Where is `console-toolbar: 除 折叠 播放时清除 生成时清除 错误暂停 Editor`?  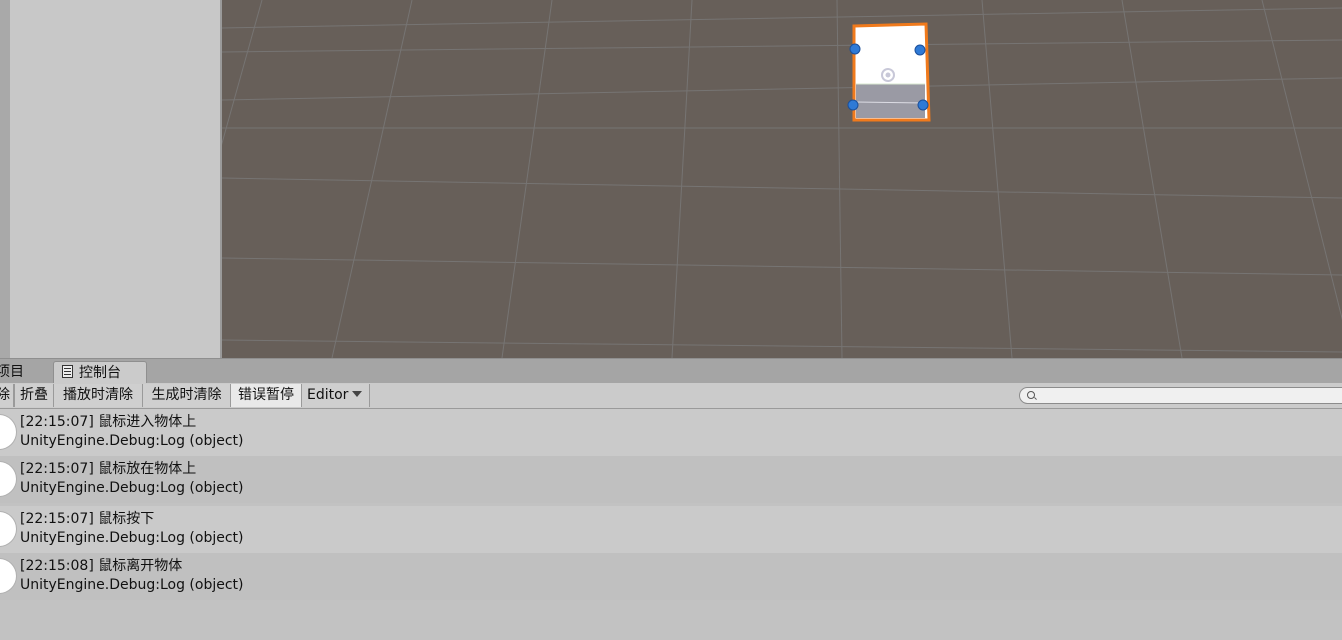
console-toolbar: 除 折叠 播放时清除 生成时清除 错误暂停 Editor is located at coordinates (671, 396).